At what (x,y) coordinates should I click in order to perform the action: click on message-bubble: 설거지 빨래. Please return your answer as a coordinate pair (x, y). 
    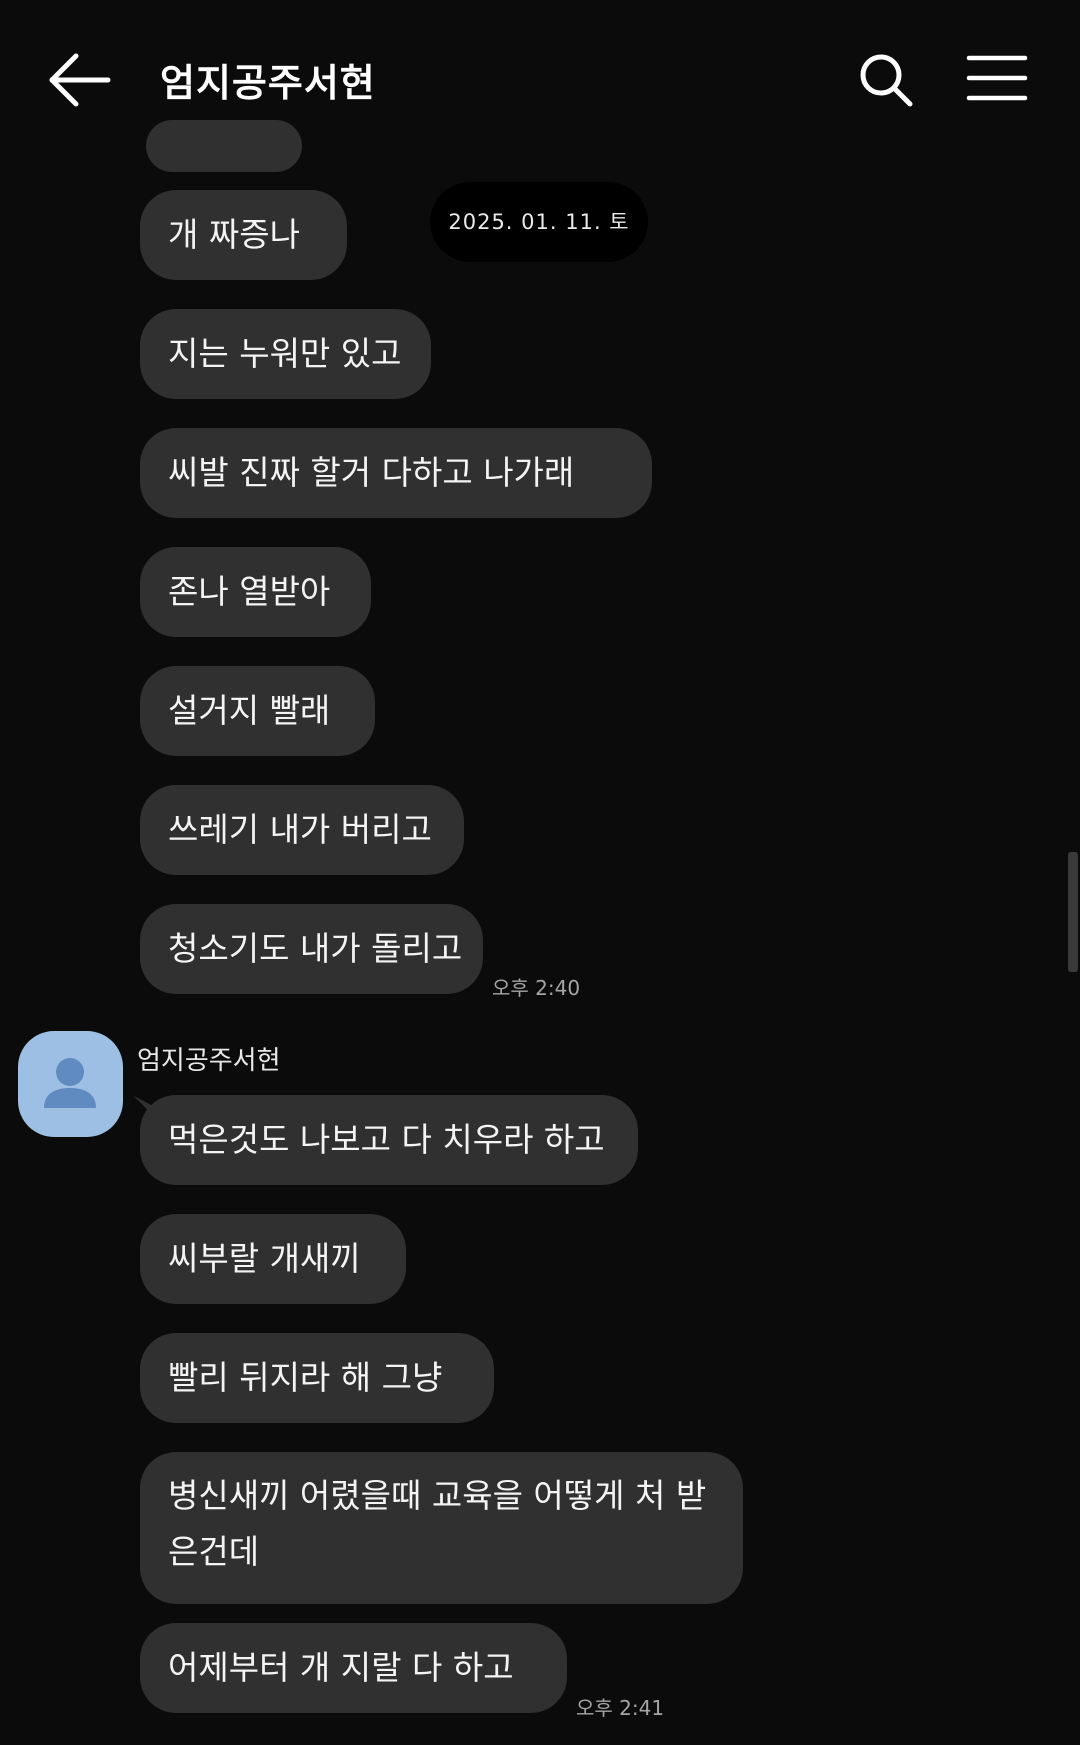
    Looking at the image, I should click on (257, 711).